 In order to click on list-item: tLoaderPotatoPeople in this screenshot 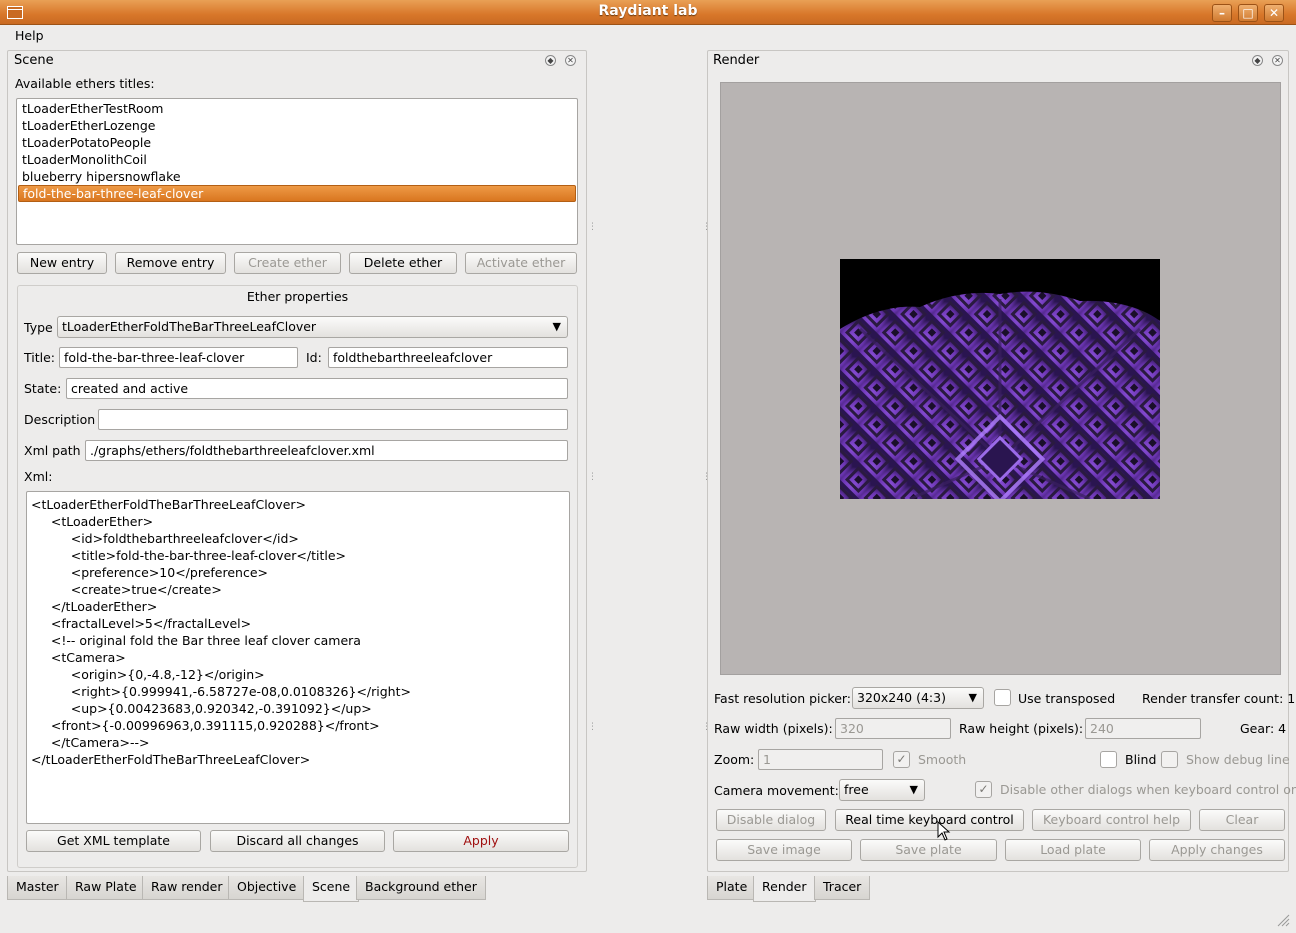, I will do `click(297, 142)`.